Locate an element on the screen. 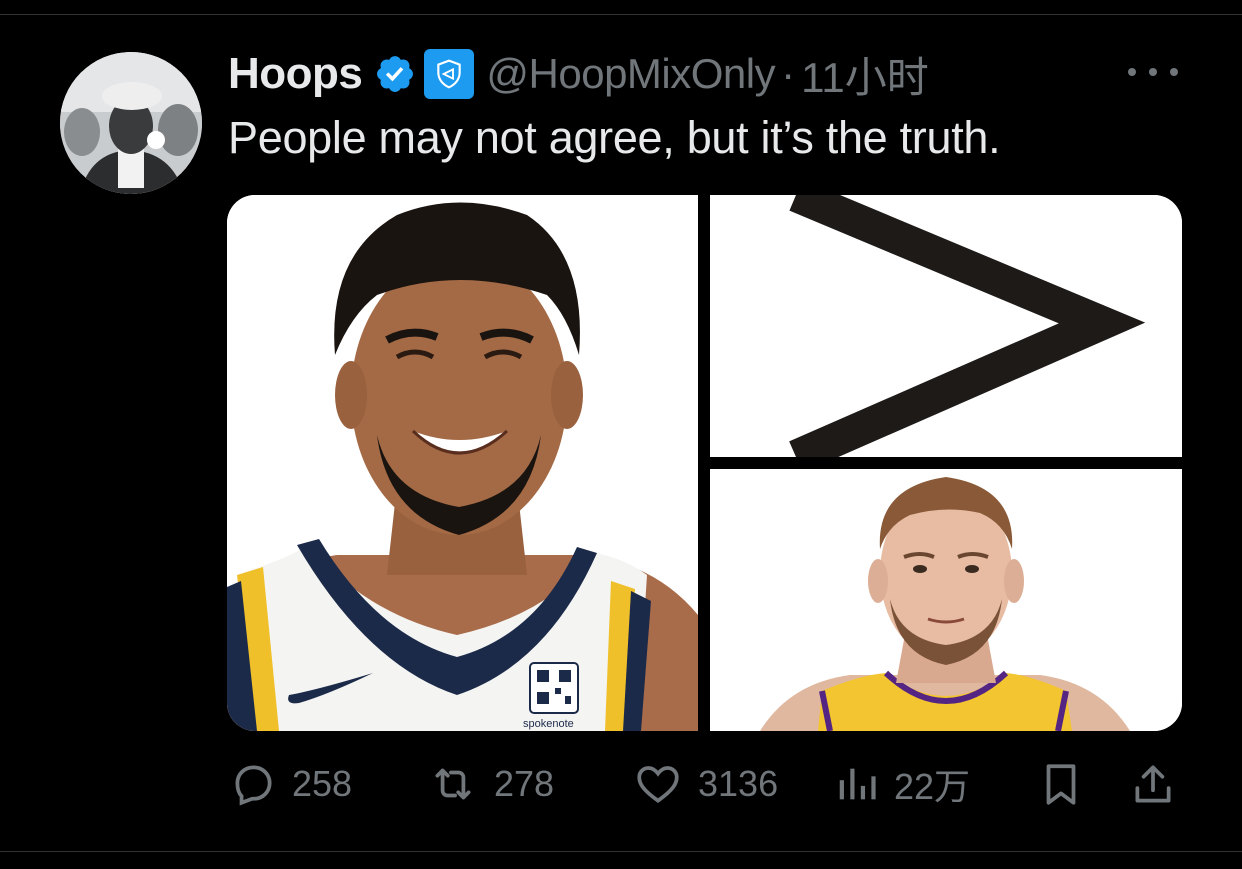 The width and height of the screenshot is (1242, 869). reply-icon is located at coordinates (253, 785).